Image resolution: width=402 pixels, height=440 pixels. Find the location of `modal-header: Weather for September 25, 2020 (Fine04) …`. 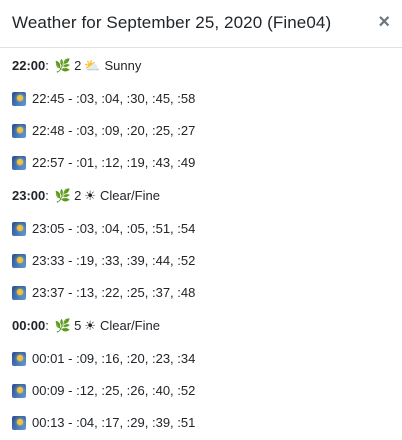

modal-header: Weather for September 25, 2020 (Fine04) … is located at coordinates (201, 24).